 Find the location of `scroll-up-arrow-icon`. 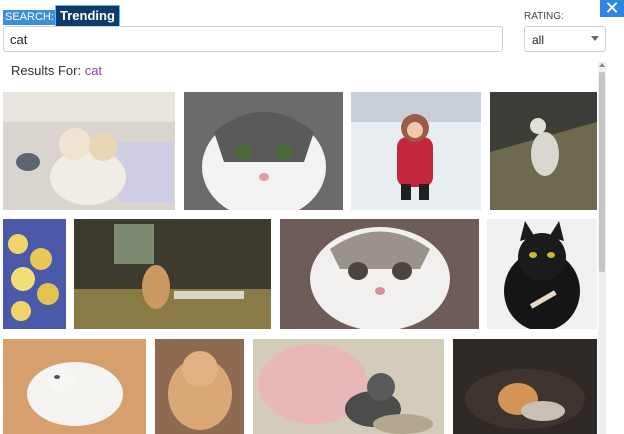

scroll-up-arrow-icon is located at coordinates (602, 65).